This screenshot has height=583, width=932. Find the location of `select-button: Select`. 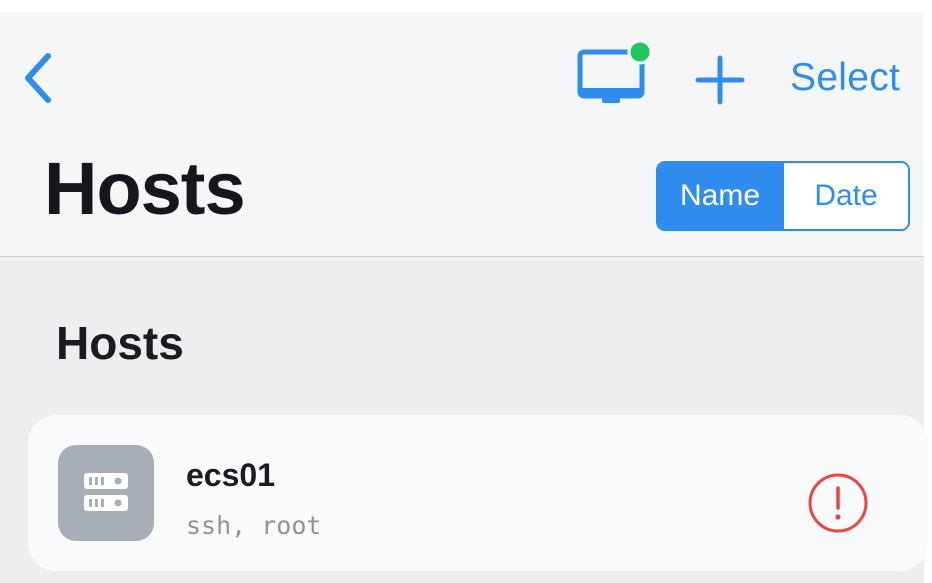

select-button: Select is located at coordinates (845, 78).